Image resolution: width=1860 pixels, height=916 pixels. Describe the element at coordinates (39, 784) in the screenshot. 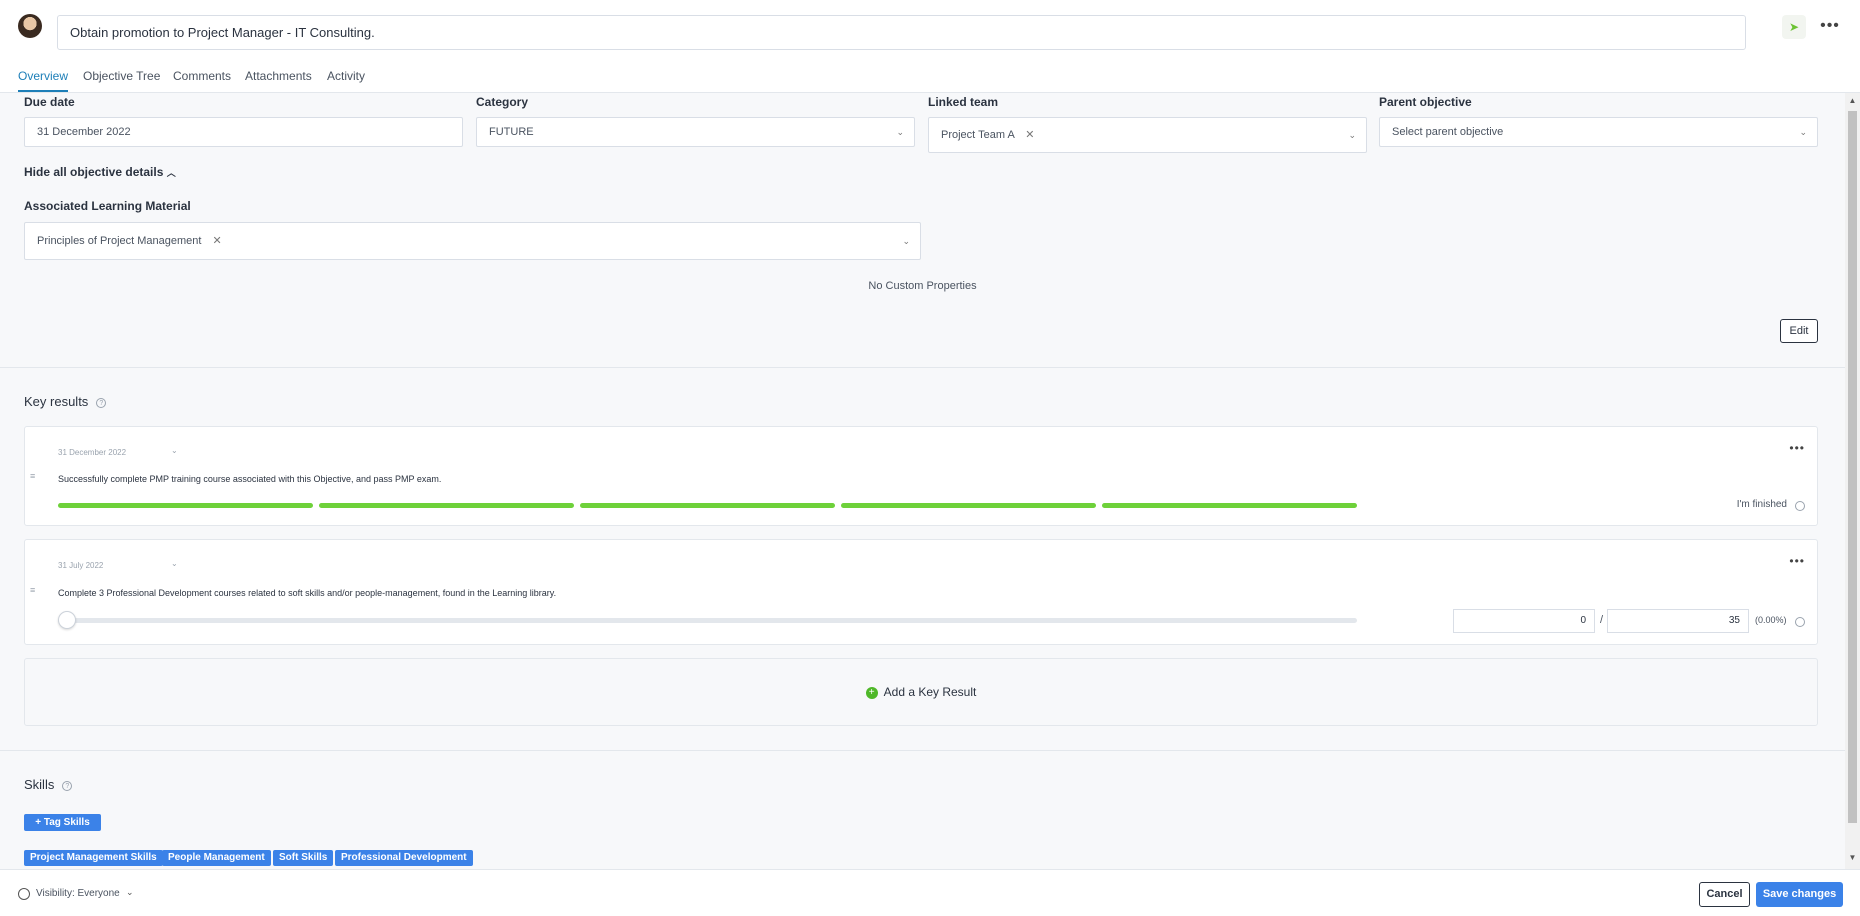

I see `skills-title-text: Skills` at that location.